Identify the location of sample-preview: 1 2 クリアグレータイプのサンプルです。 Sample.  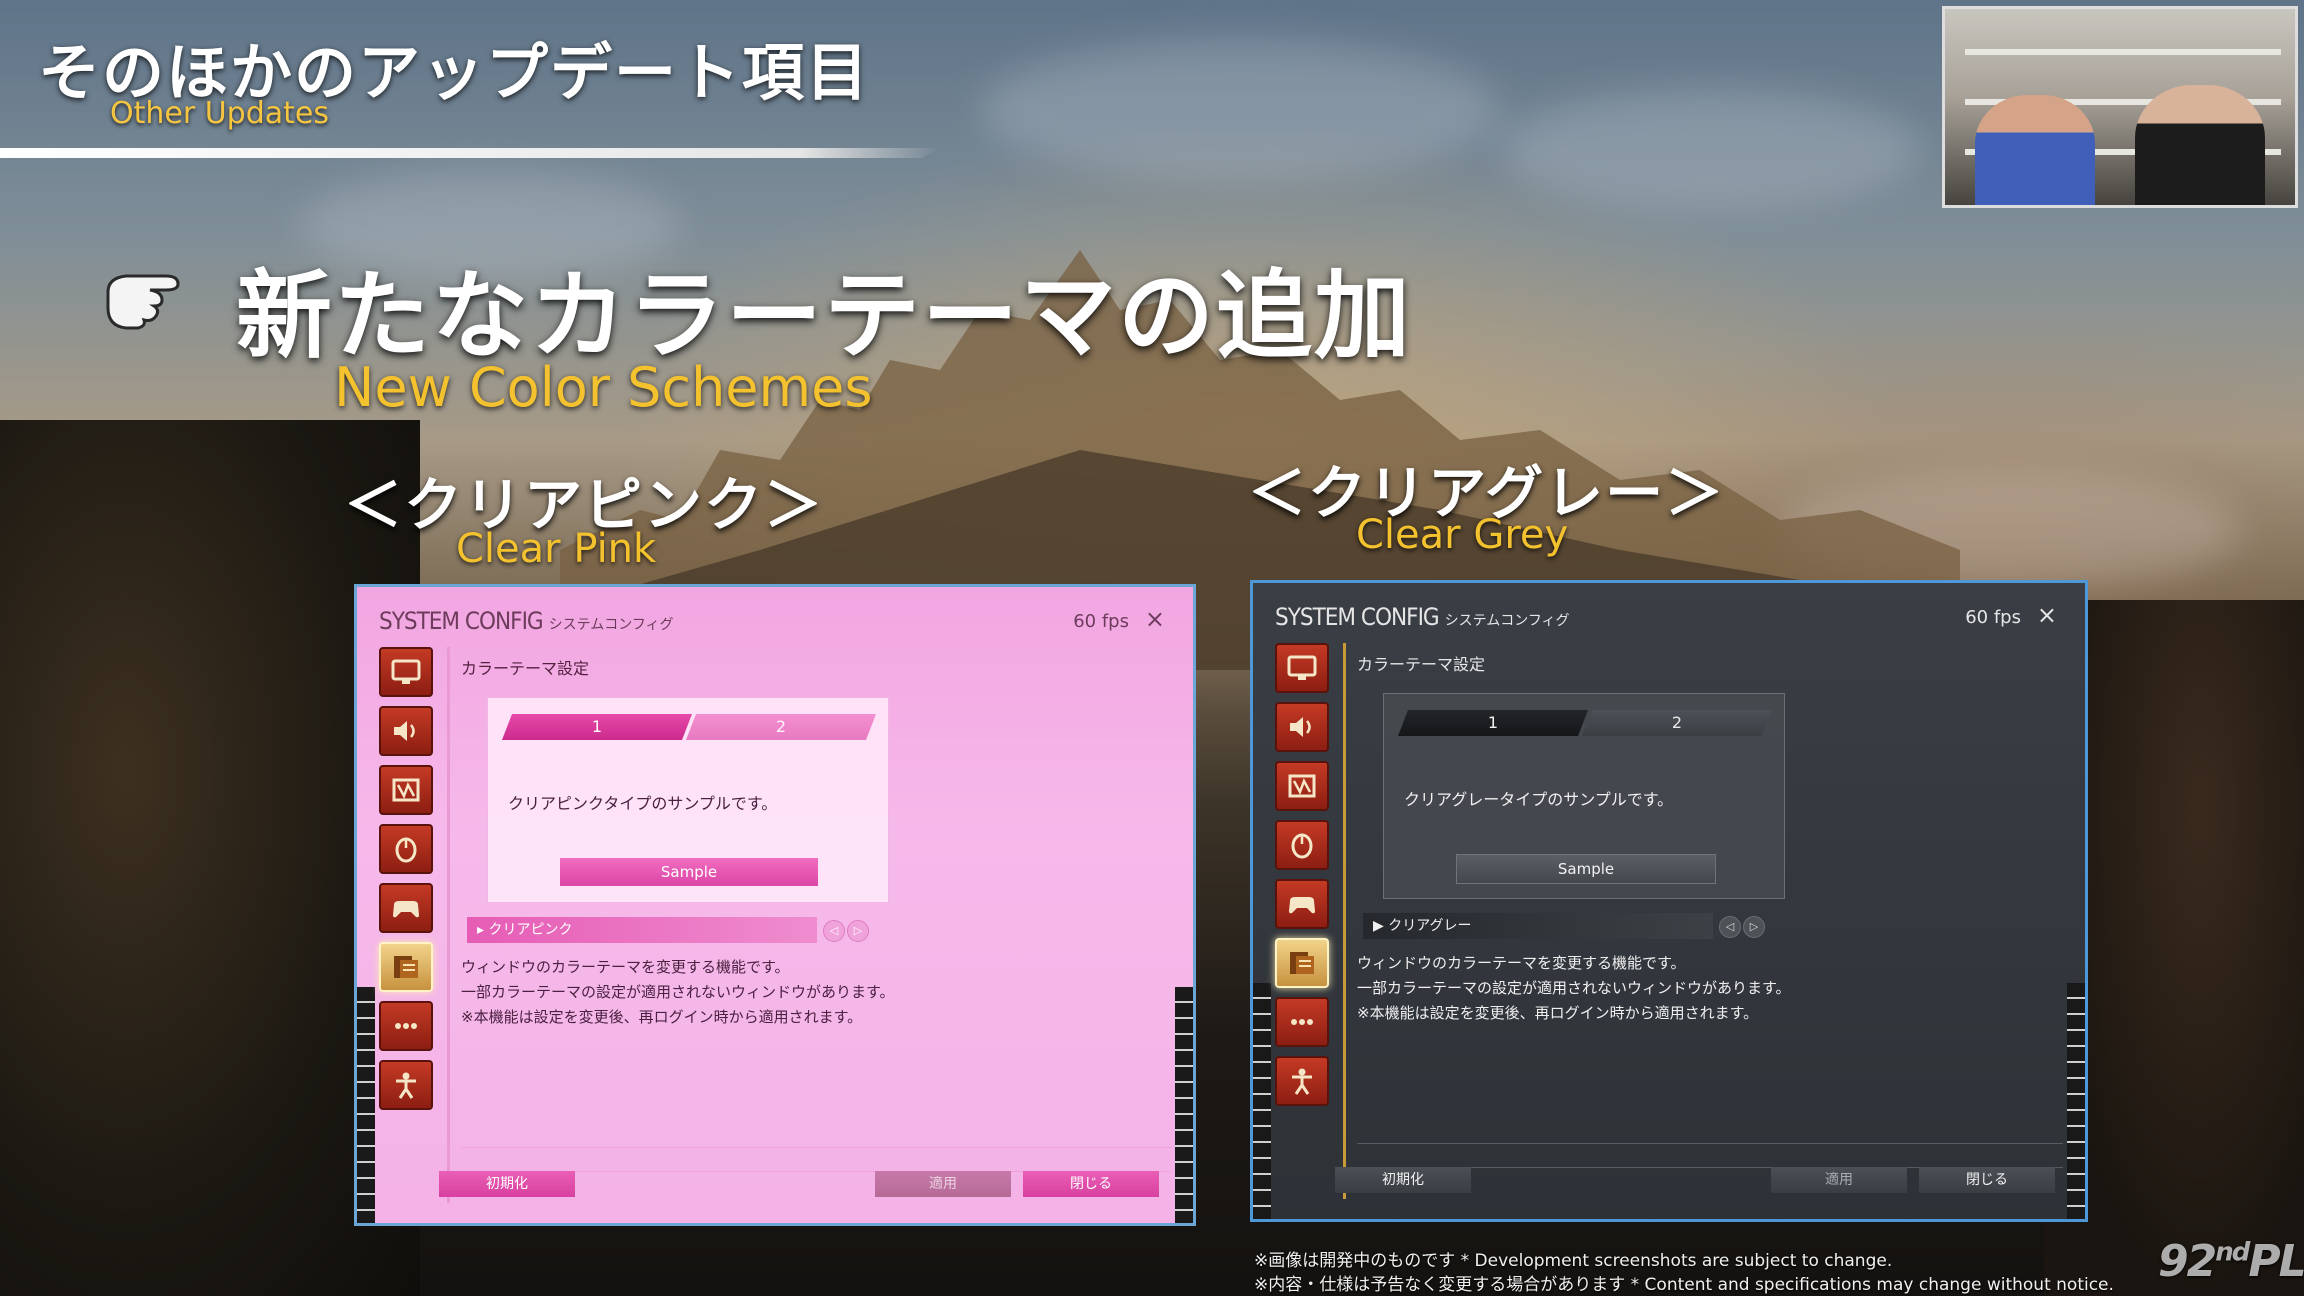
(1584, 796).